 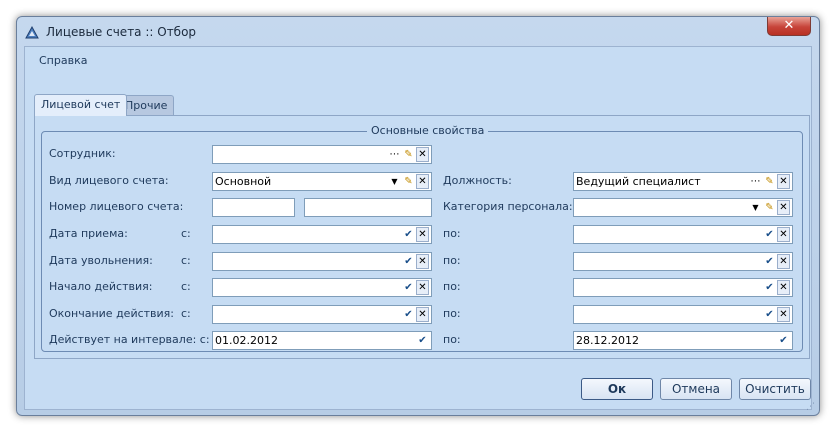 I want to click on start-from-field: ✔ ✕, so click(x=322, y=287).